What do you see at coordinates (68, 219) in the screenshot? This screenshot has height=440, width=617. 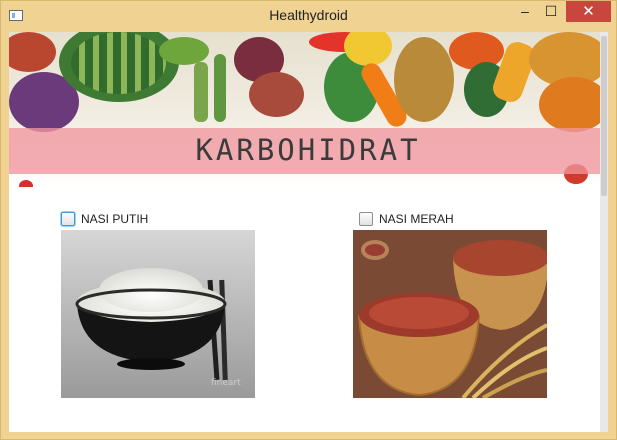 I see `nasi-putih-checkbox` at bounding box center [68, 219].